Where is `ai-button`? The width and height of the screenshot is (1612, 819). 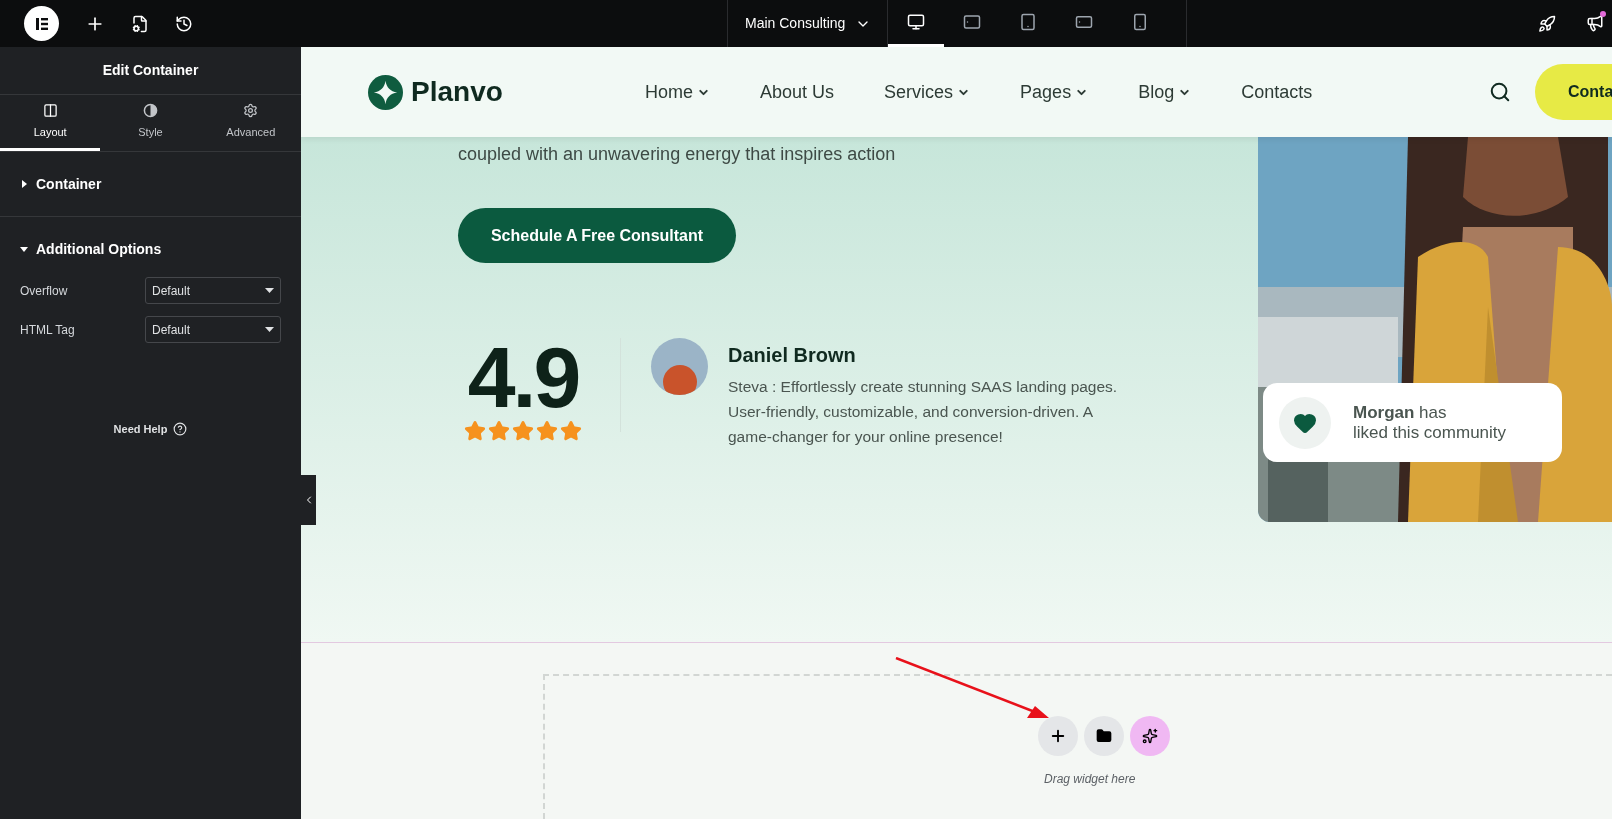
ai-button is located at coordinates (1150, 736).